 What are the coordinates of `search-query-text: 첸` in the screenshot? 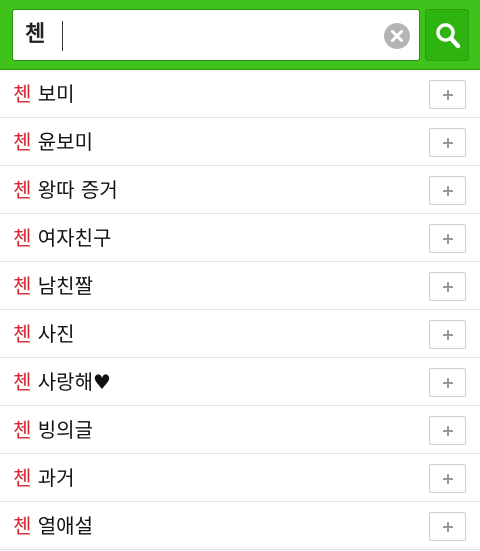 It's located at (35, 35).